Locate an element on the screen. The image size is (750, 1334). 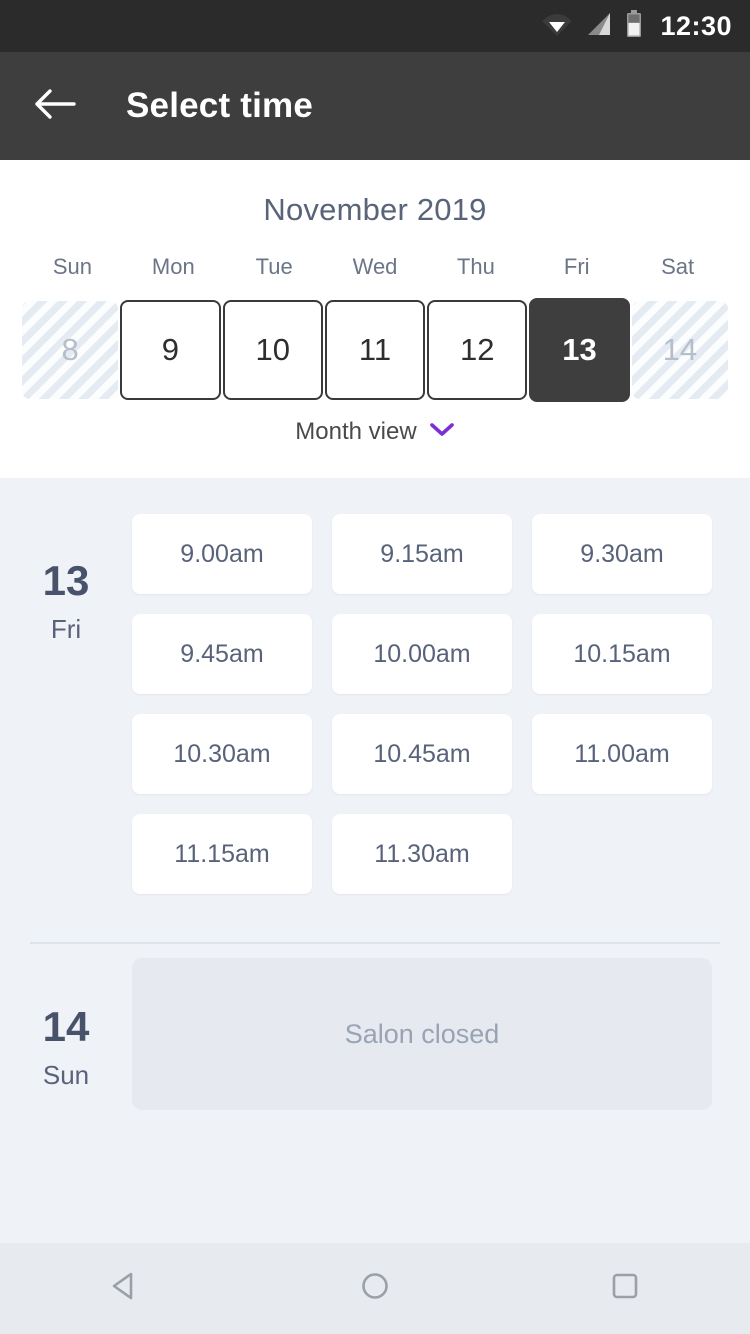
calendar-date-cell: 8 is located at coordinates (70, 350).